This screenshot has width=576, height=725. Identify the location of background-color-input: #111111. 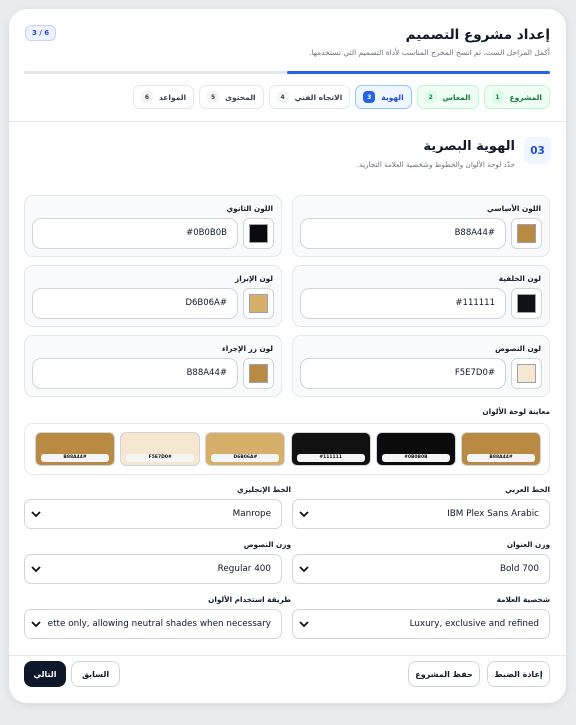
(403, 303).